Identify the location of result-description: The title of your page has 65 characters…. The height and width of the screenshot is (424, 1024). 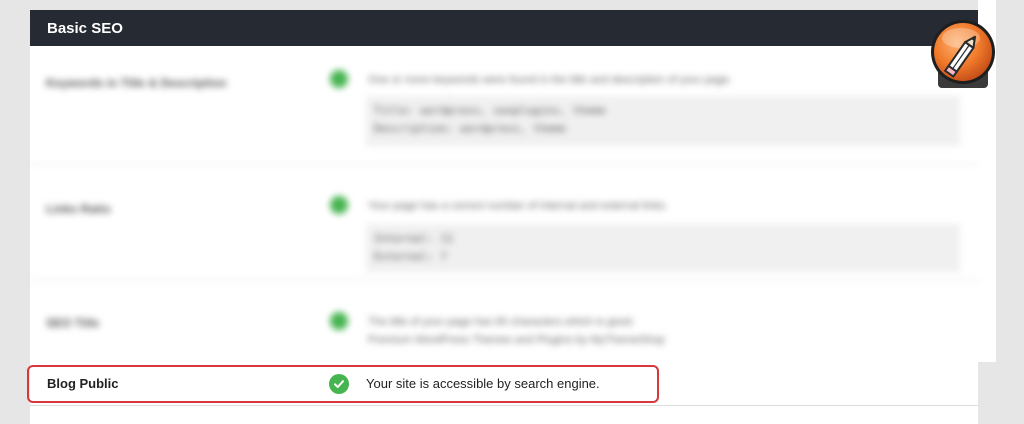
(501, 322).